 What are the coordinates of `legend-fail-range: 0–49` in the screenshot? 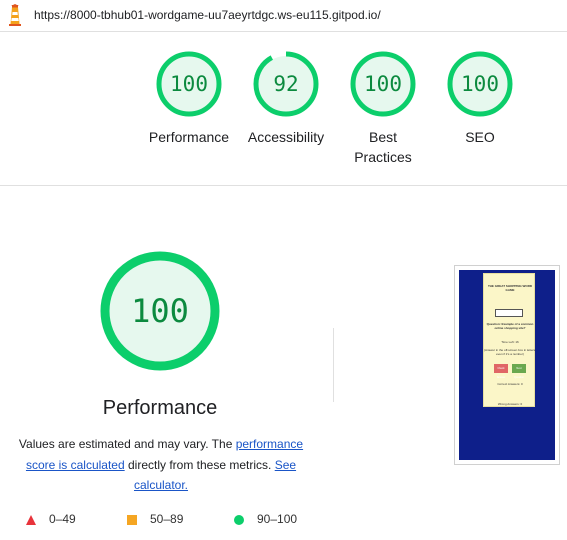 It's located at (62, 519).